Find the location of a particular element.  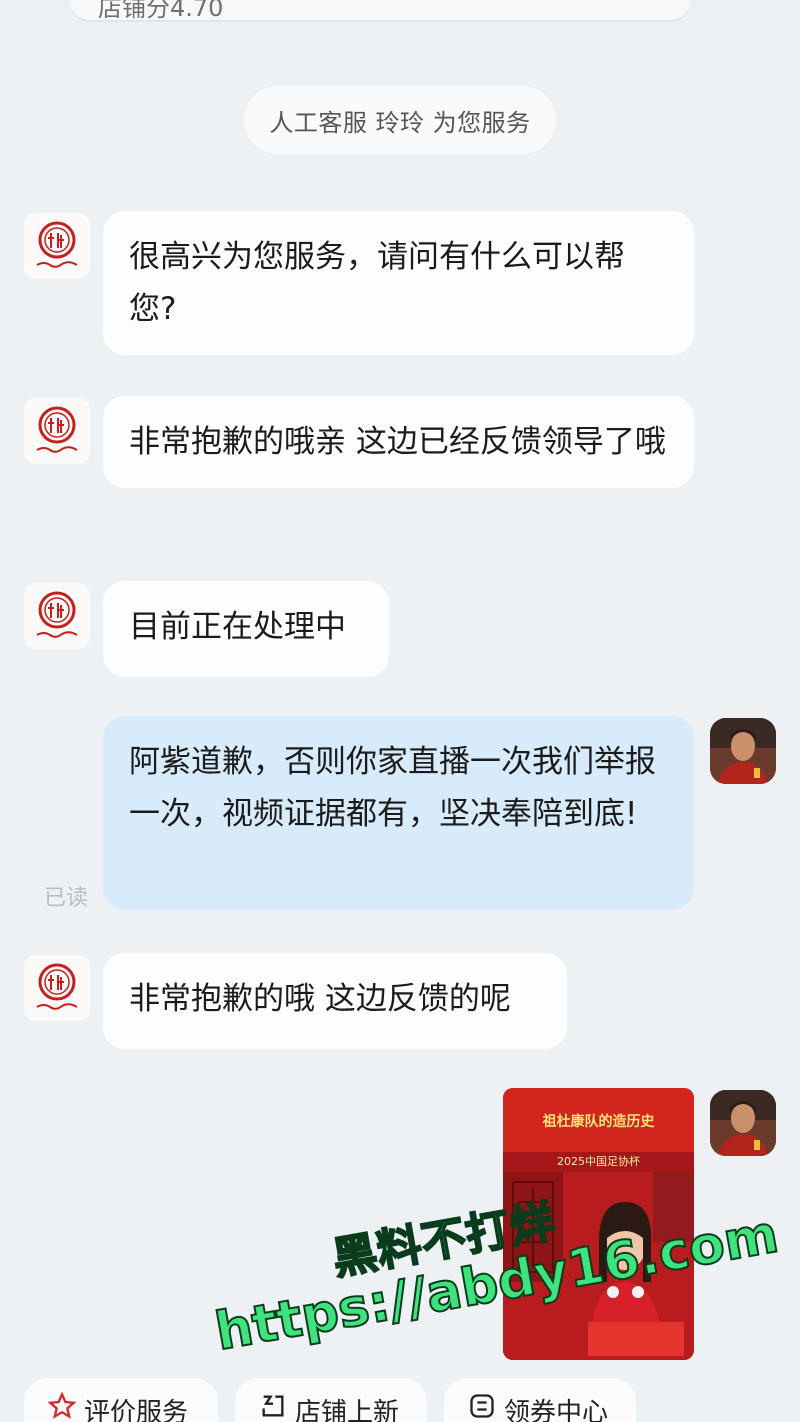

service-agent-notice: 人工客服 玲玲 为您服务 is located at coordinates (400, 120).